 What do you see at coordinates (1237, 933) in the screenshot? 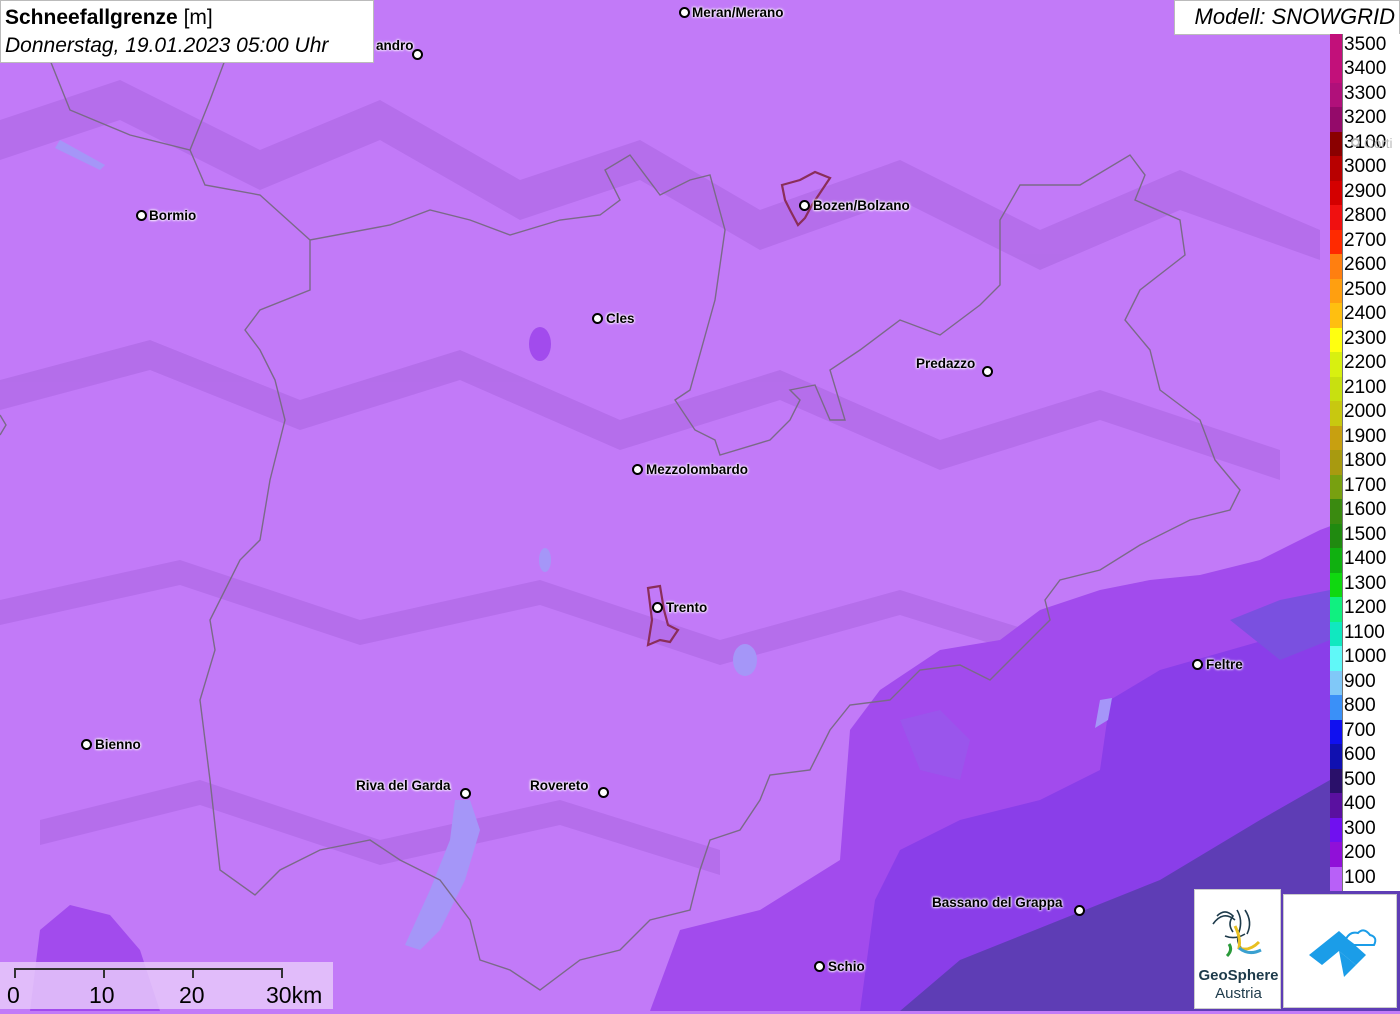
I see `geosphere-icon` at bounding box center [1237, 933].